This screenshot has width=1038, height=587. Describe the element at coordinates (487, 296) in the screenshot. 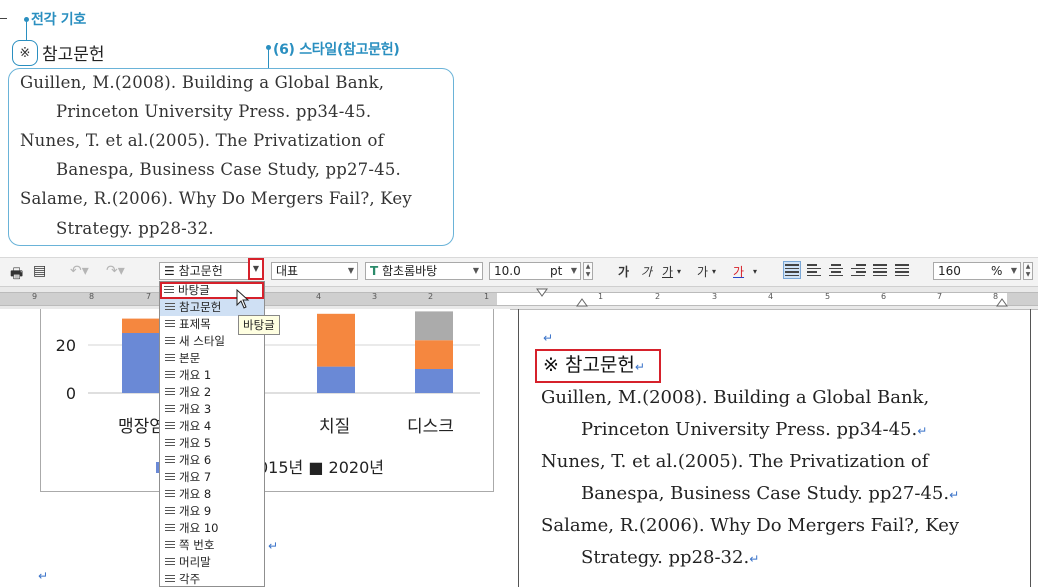

I see `ruler-label: 1` at that location.